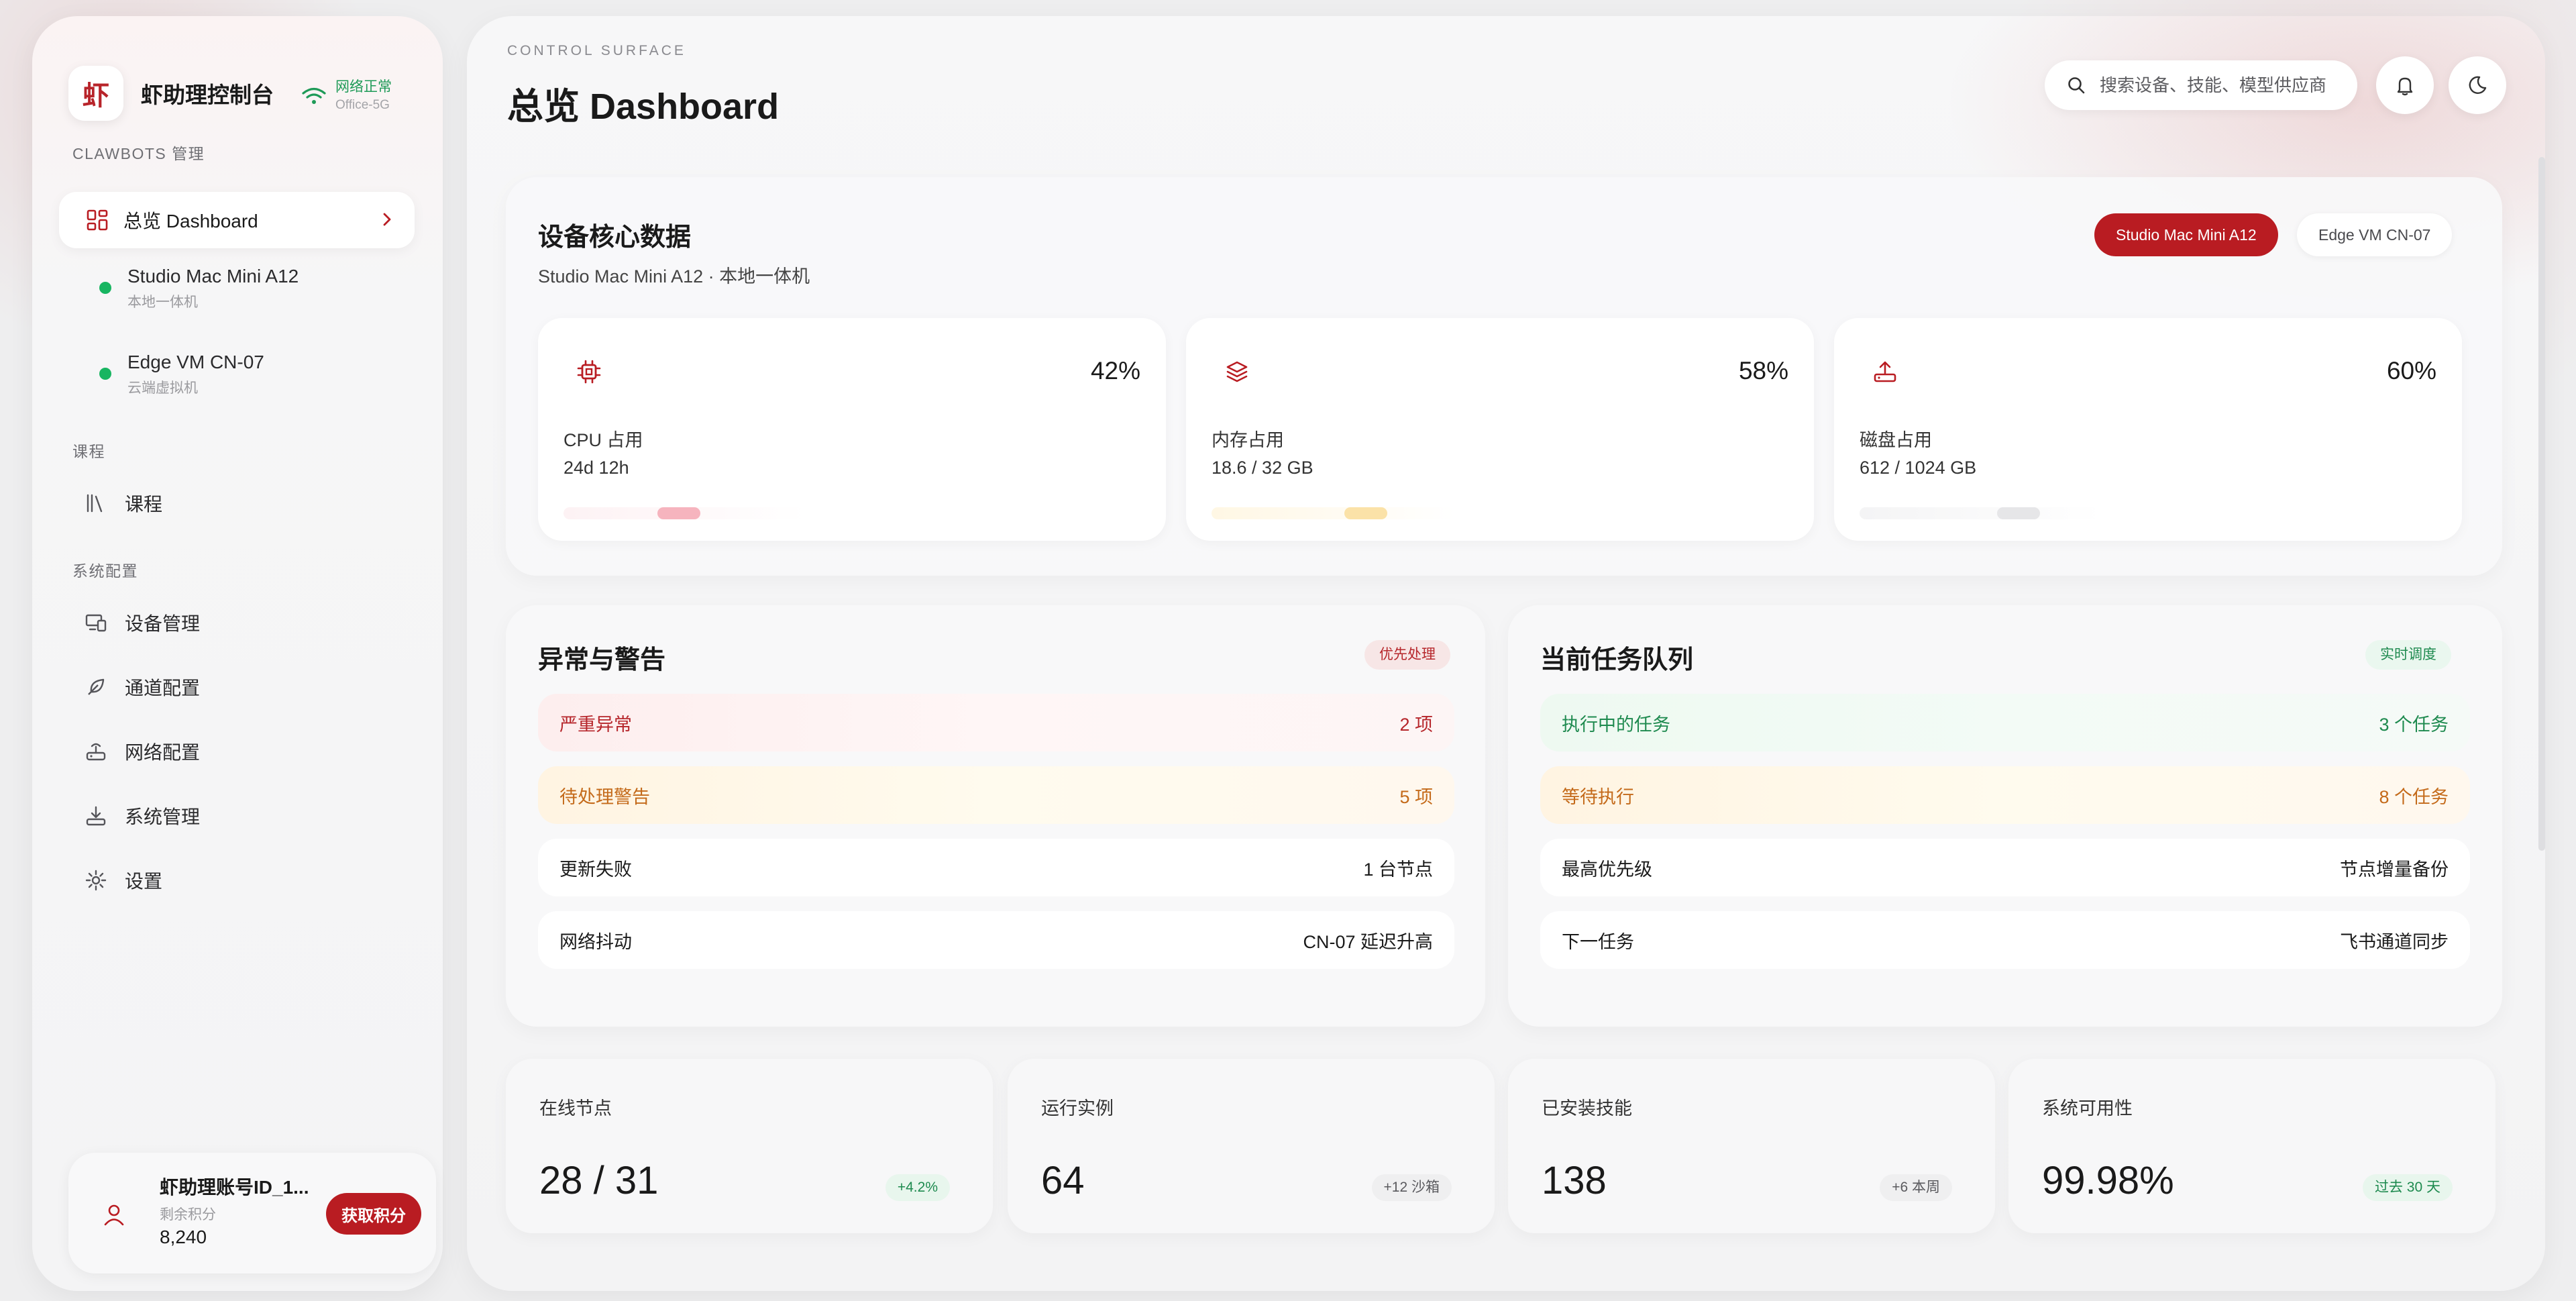  Describe the element at coordinates (996, 940) in the screenshot. I see `alert-row-network-jitter: 网络抖动 CN-07 延迟升高` at that location.